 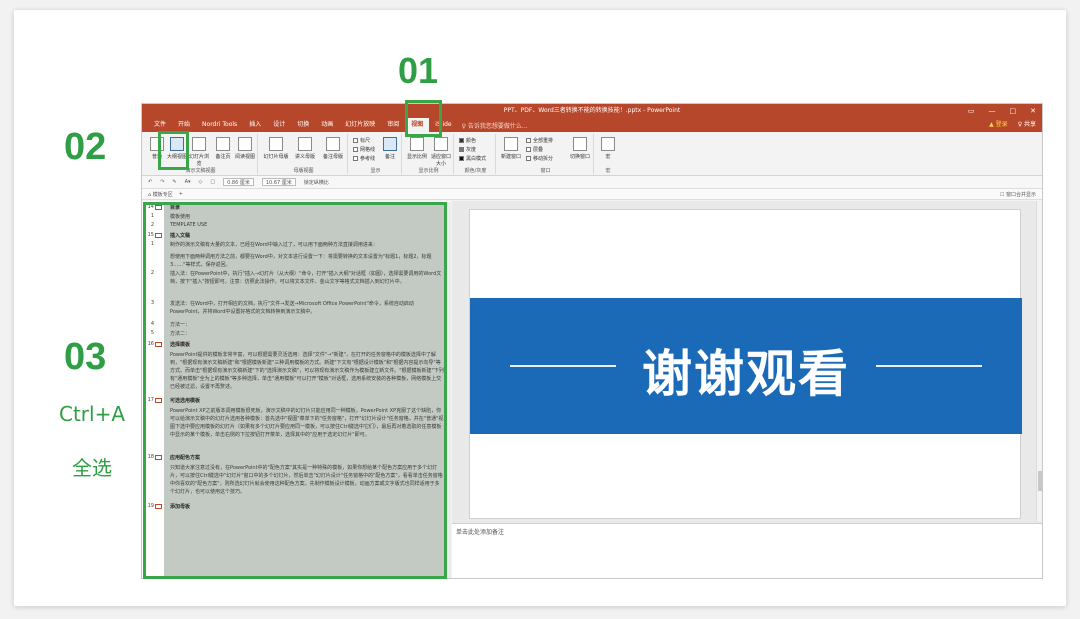 What do you see at coordinates (1018, 194) in the screenshot?
I see `merge-windows-toggle: ☐ 窗口合并显示` at bounding box center [1018, 194].